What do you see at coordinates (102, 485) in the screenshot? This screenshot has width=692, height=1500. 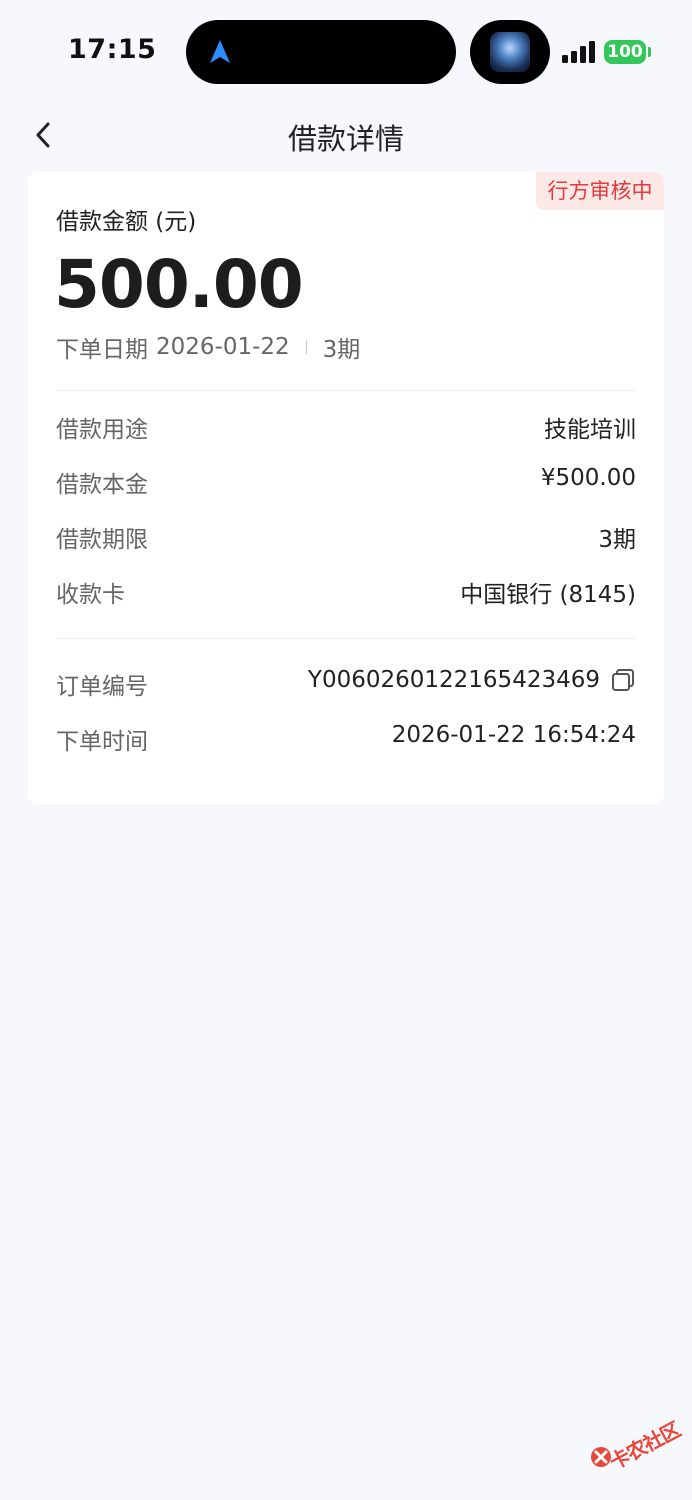 I see `row-label: 借款本金` at bounding box center [102, 485].